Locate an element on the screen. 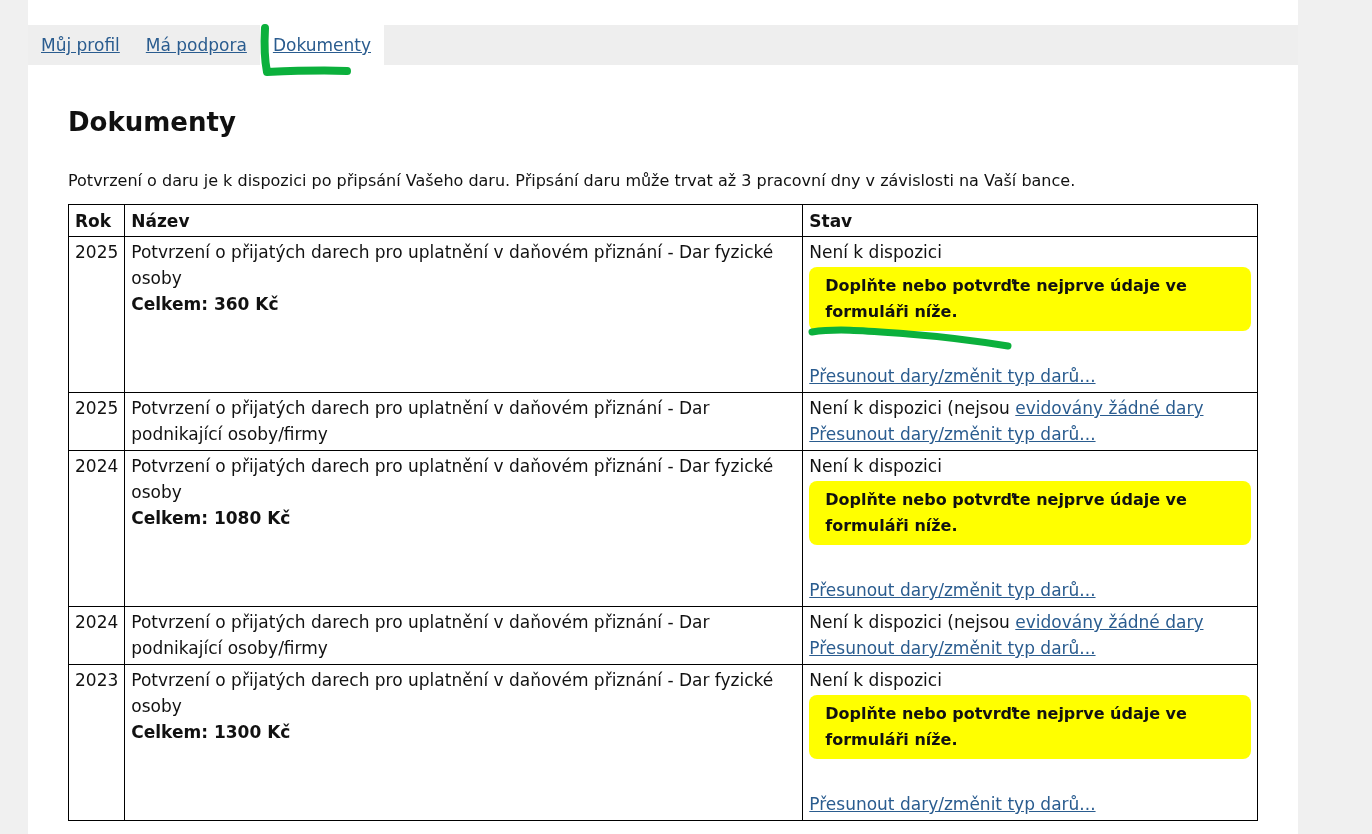  total-amount: Celkem: 1300 Kč is located at coordinates (211, 732).